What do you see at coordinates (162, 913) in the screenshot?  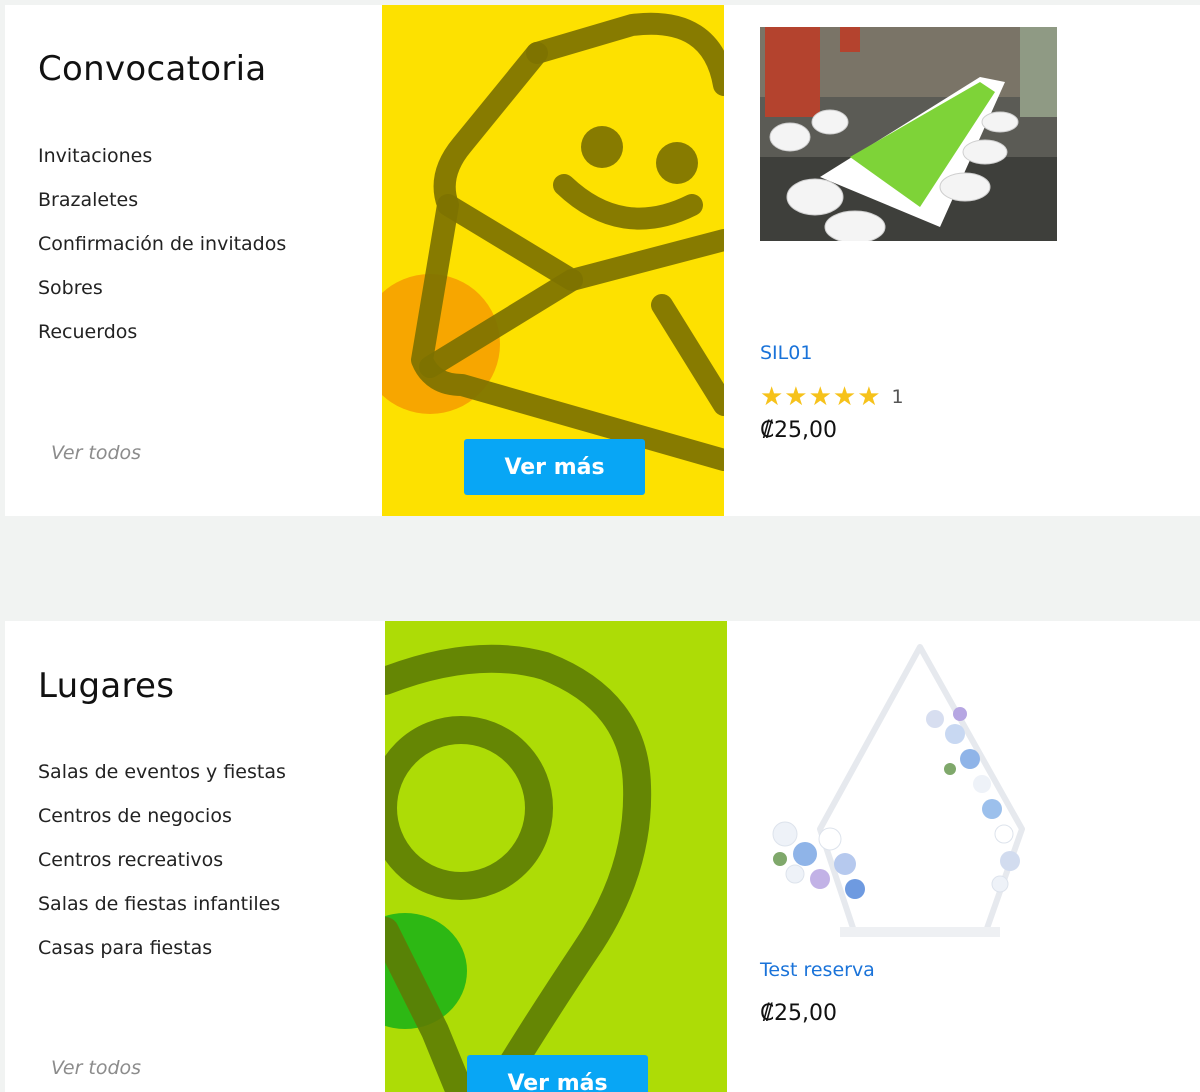 I see `category-link-salas-infantiles: Salas de fiestas infantiles` at bounding box center [162, 913].